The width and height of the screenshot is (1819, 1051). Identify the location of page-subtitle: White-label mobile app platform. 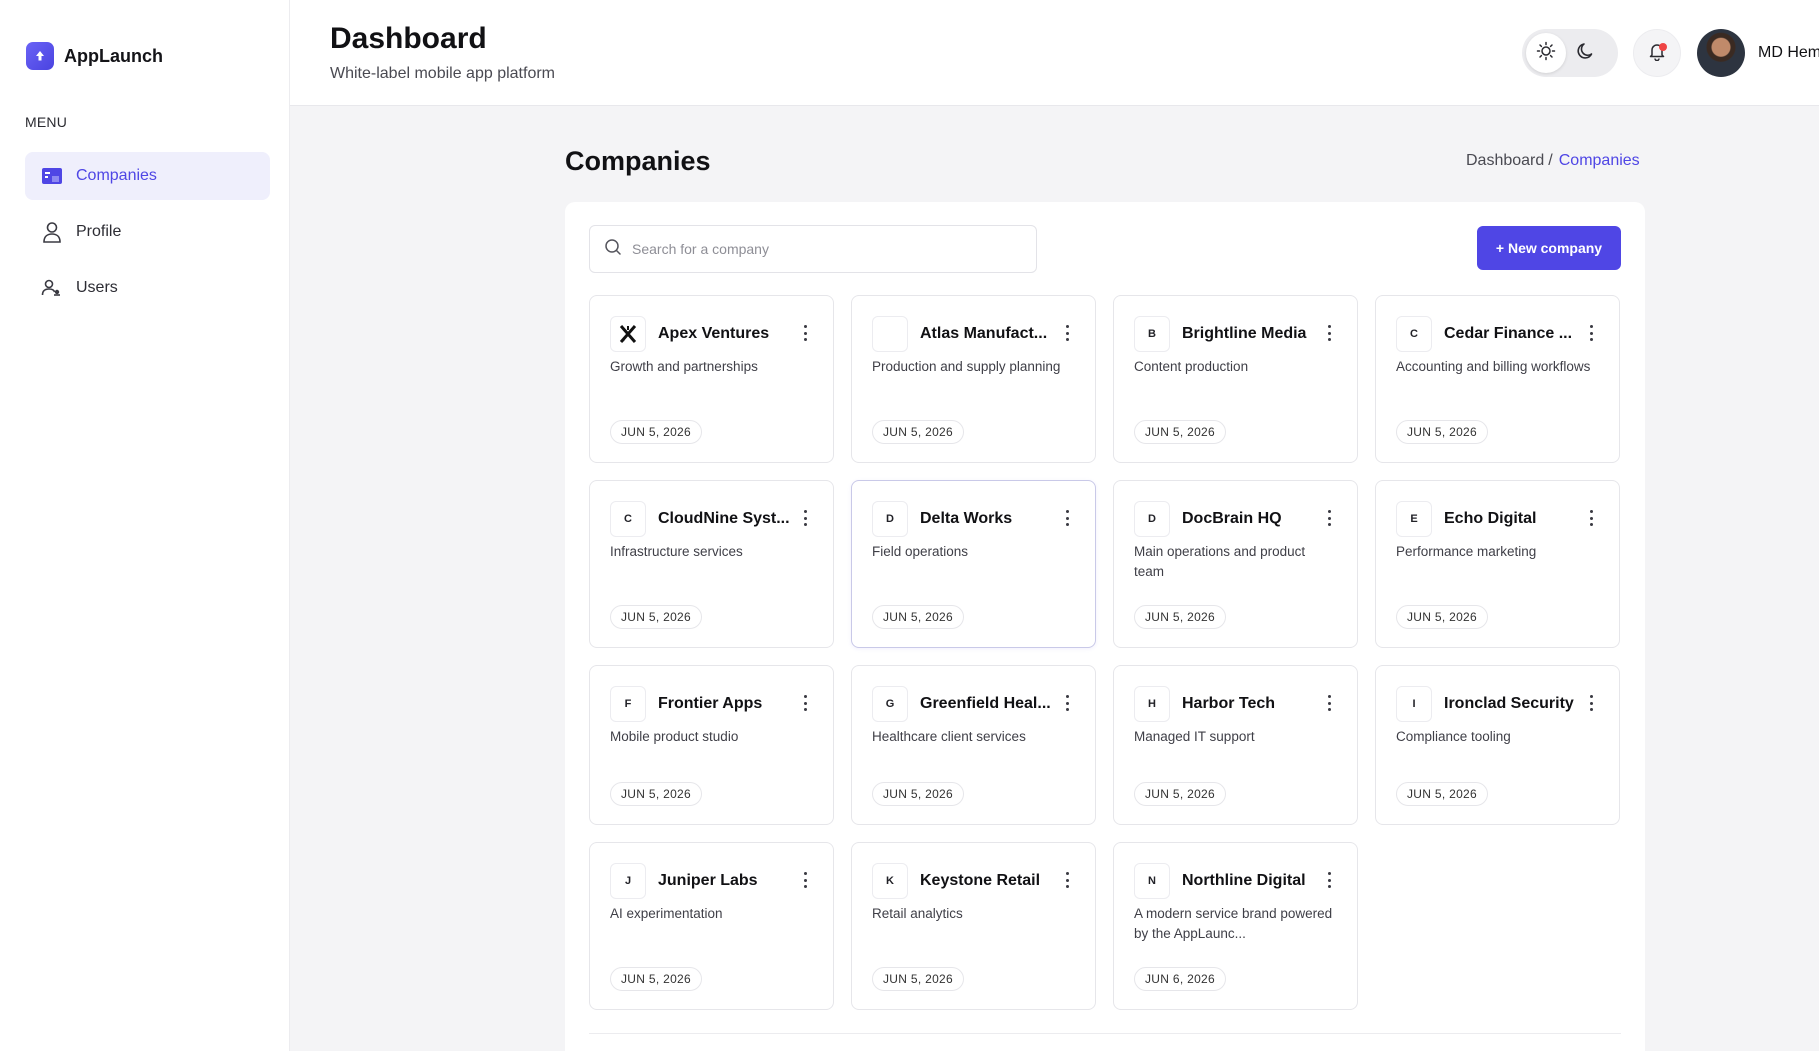
(442, 73).